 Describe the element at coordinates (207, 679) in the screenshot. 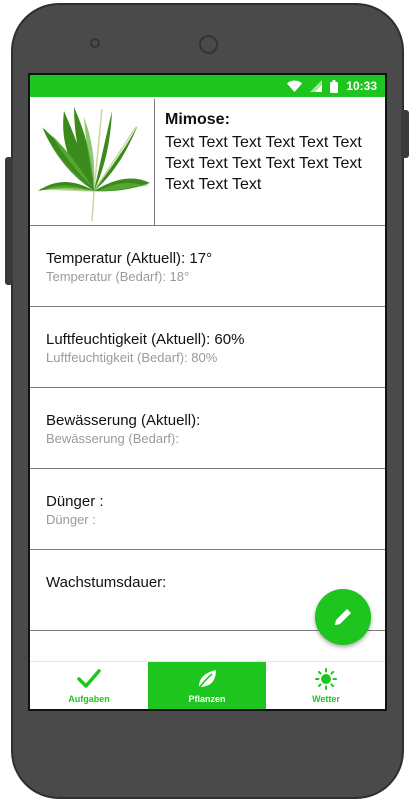

I see `leaf-icon` at that location.